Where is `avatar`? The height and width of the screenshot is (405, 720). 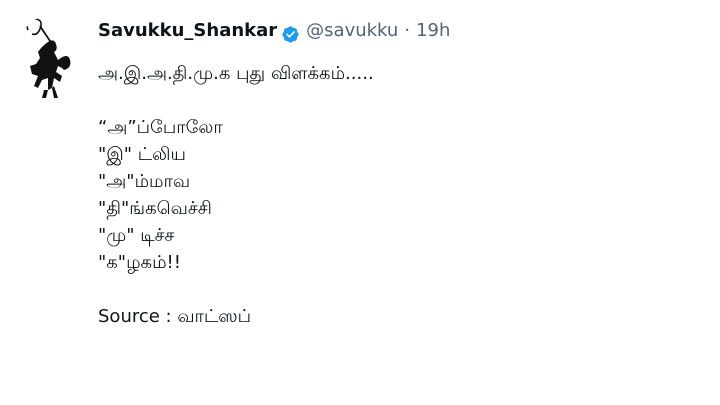 avatar is located at coordinates (49, 58).